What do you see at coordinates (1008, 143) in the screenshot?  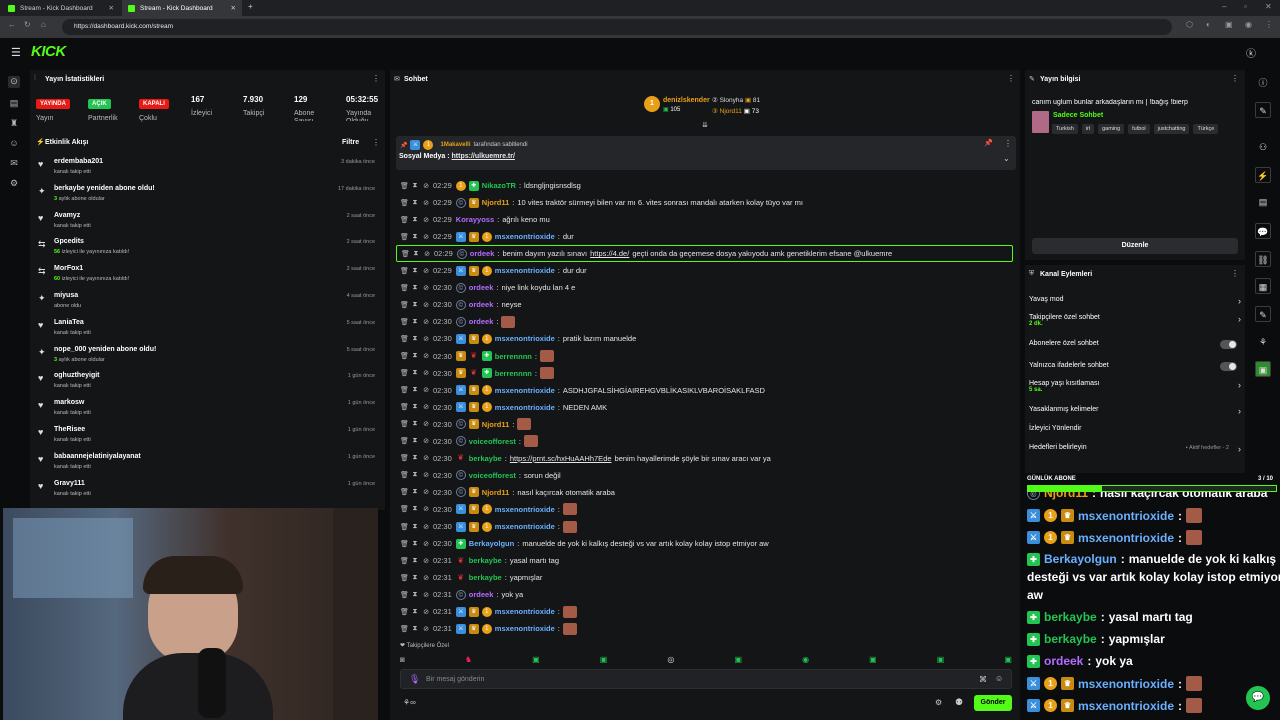 I see `pinned-menu-icon: ⋮` at bounding box center [1008, 143].